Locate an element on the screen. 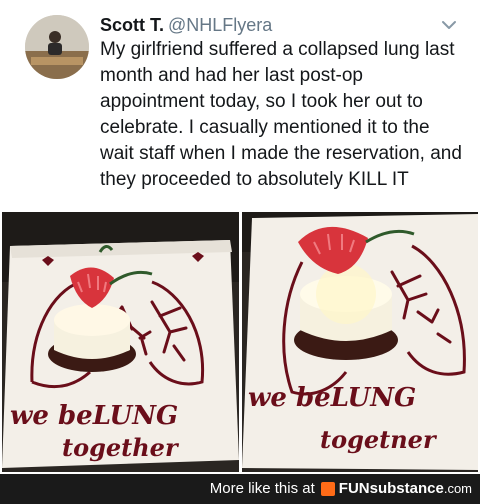  footer-prefix: More like this at is located at coordinates (262, 488).